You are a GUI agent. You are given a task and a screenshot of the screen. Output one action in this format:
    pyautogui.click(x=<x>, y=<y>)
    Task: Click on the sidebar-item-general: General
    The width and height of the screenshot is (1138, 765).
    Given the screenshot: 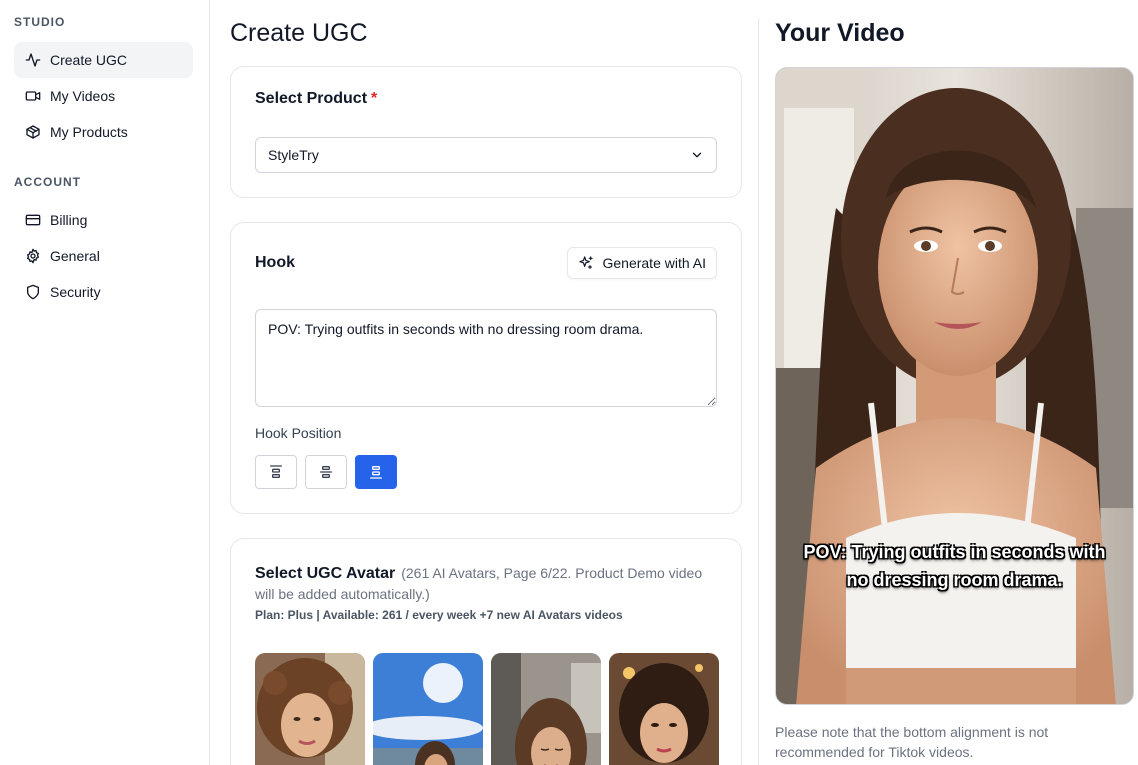 What is the action you would take?
    pyautogui.click(x=103, y=256)
    